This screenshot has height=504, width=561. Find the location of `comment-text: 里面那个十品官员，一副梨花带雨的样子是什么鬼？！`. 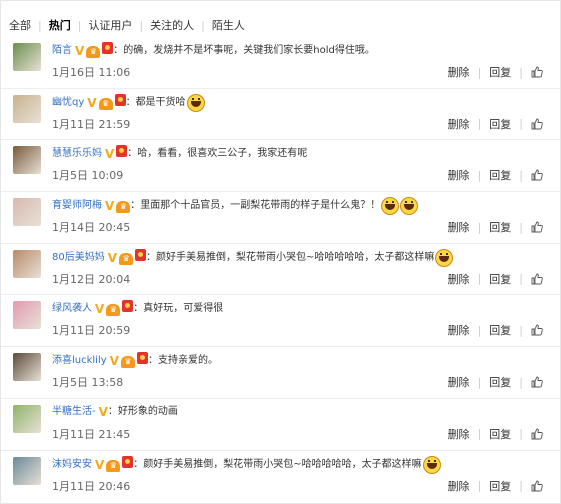

comment-text: 里面那个十品官员，一副梨花带雨的样子是什么鬼？！ is located at coordinates (260, 206).